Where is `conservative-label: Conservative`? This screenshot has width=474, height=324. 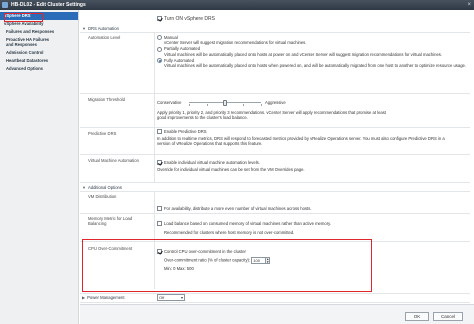 conservative-label: Conservative is located at coordinates (169, 102).